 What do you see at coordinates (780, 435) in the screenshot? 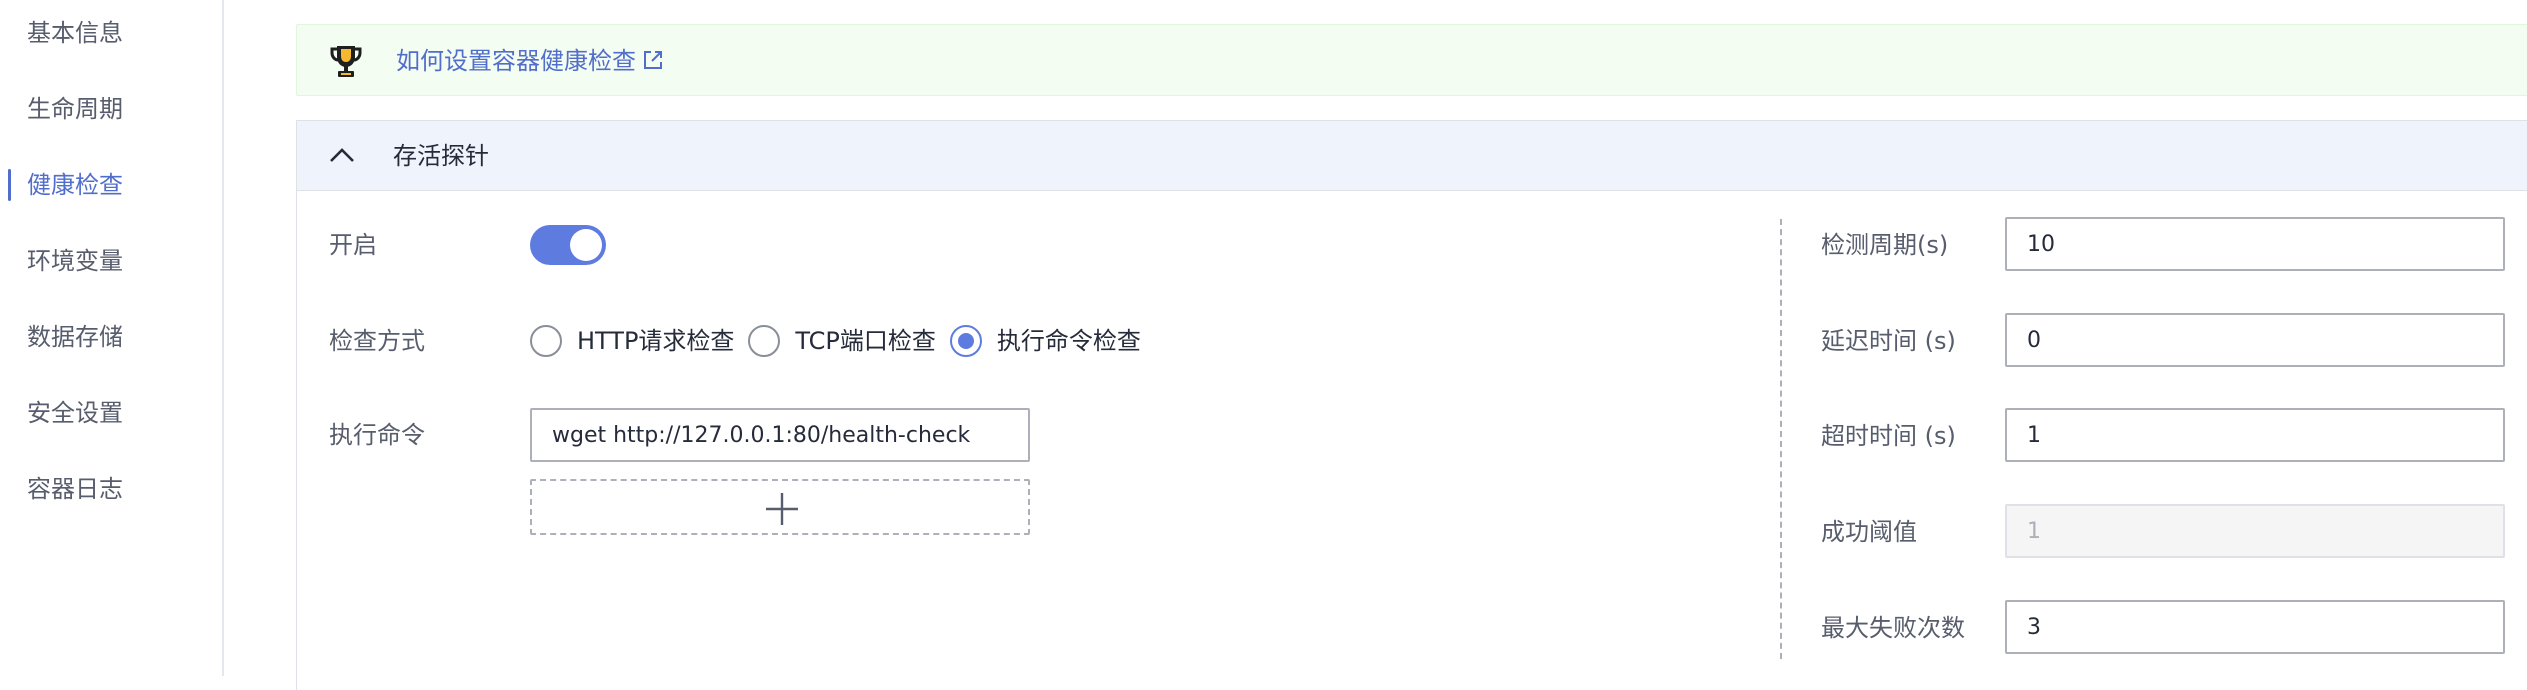
I see `exec-command-input` at bounding box center [780, 435].